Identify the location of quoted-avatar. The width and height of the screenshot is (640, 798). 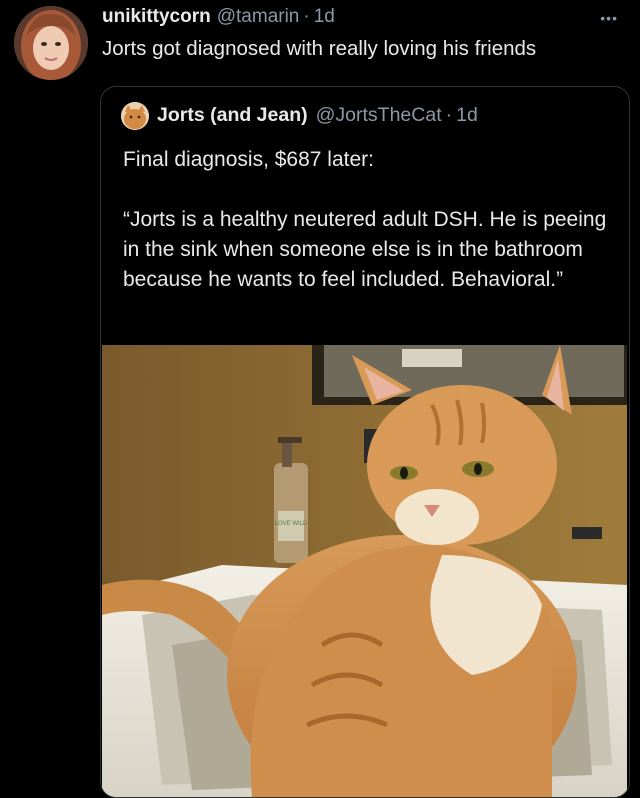
(135, 116).